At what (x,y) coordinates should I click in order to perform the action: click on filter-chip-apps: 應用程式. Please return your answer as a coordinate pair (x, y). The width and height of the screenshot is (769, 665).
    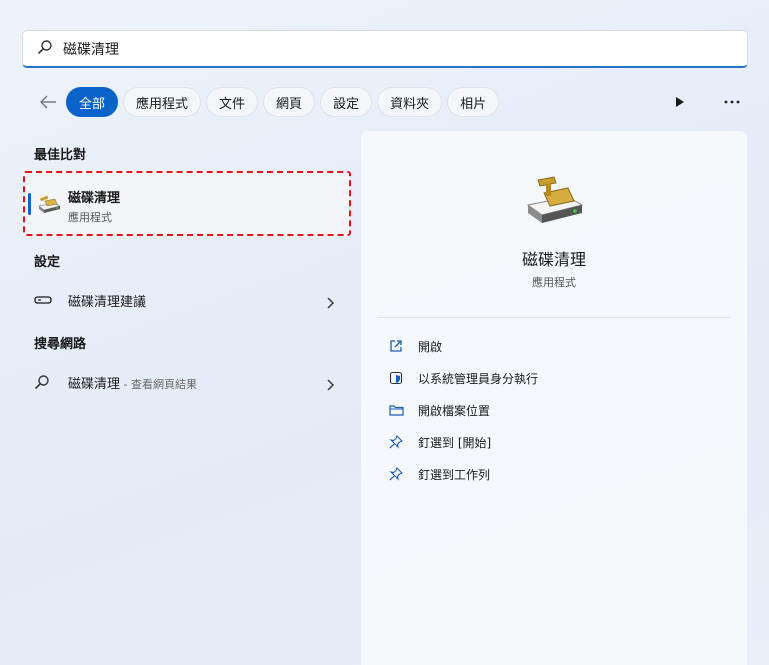
    Looking at the image, I should click on (162, 102).